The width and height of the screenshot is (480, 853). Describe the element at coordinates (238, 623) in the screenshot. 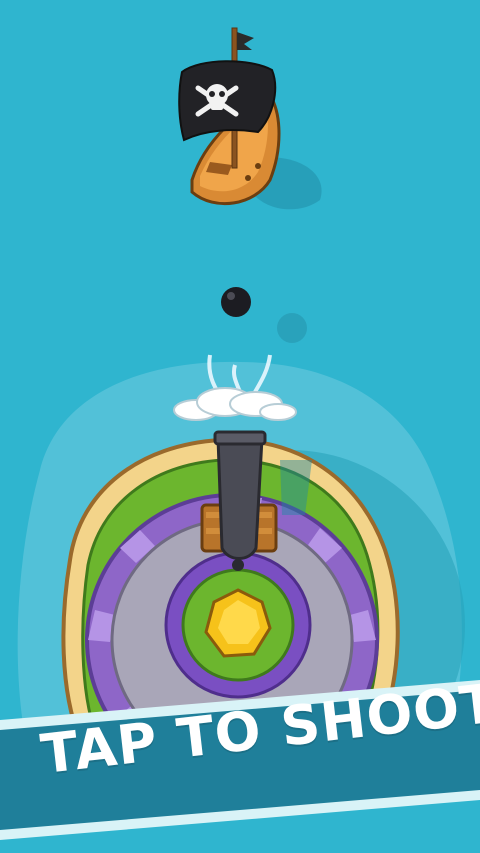

I see `gold-gem` at that location.